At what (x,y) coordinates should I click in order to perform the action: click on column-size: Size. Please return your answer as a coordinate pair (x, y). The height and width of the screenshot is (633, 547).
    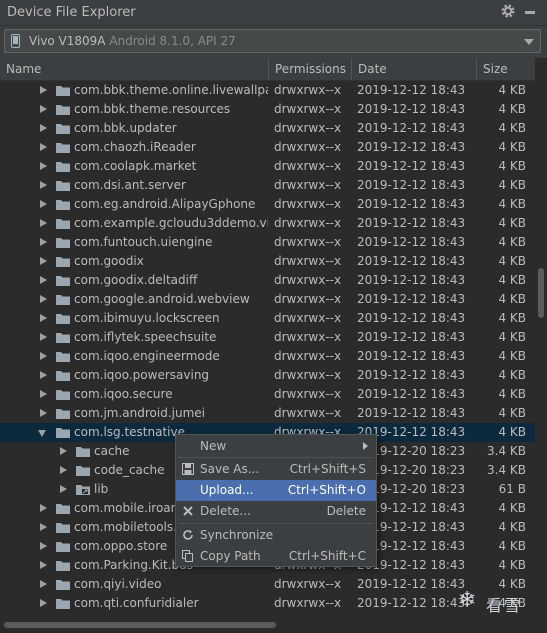
    Looking at the image, I should click on (505, 69).